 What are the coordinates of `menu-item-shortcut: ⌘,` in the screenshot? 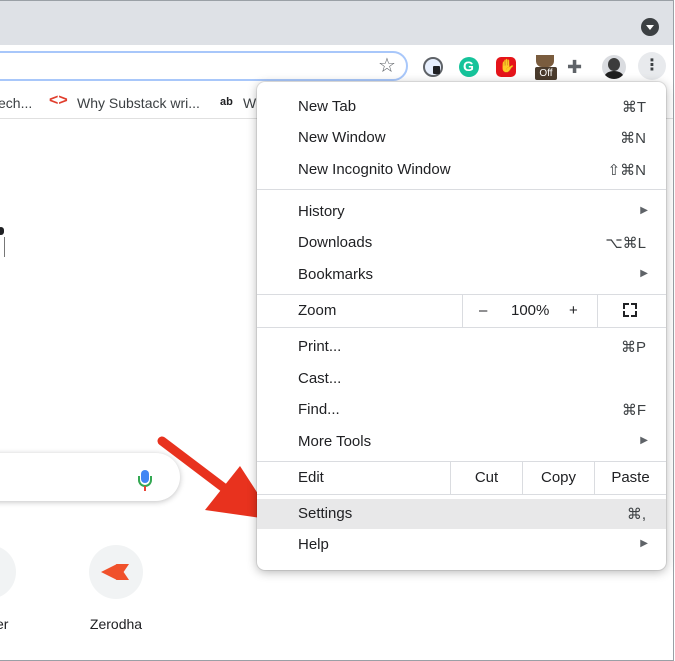 It's located at (636, 514).